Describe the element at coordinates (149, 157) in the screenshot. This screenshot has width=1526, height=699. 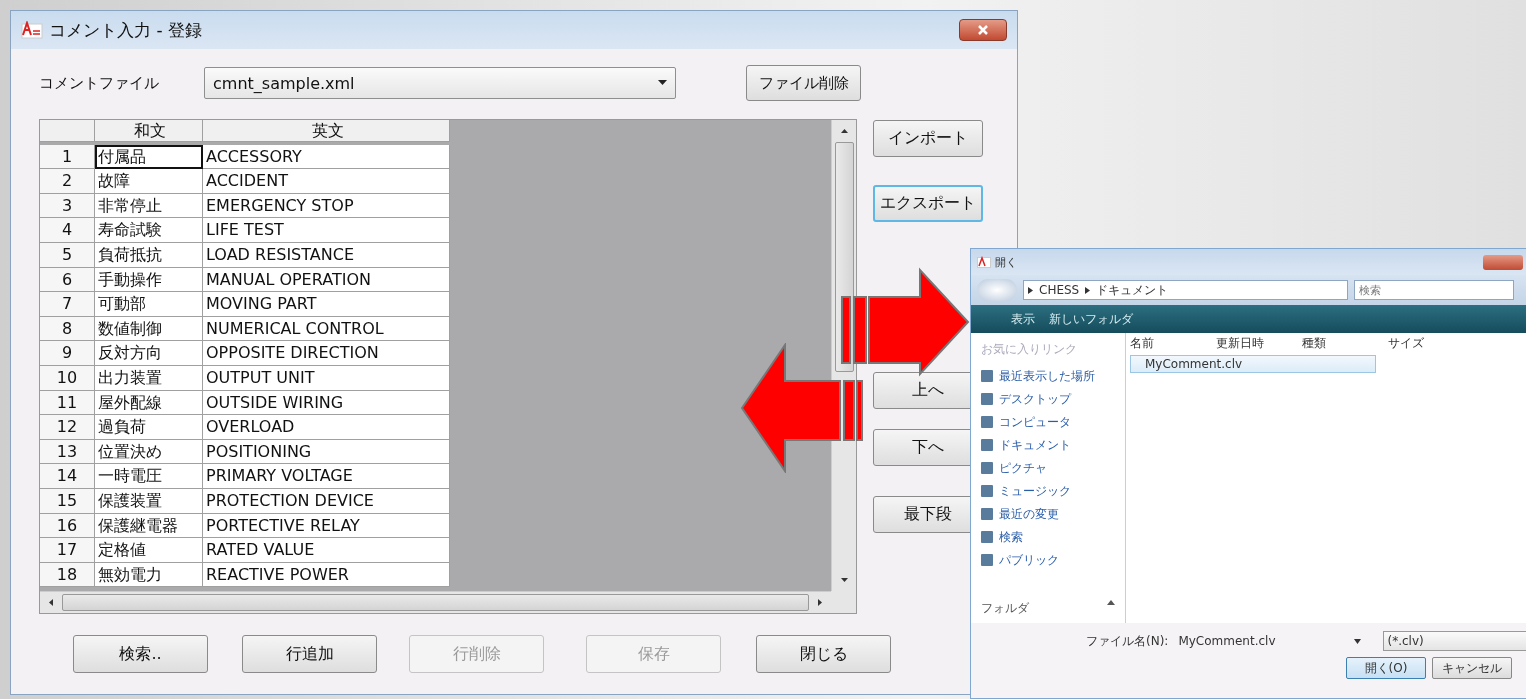
I see `japanese-cell: 付属品` at that location.